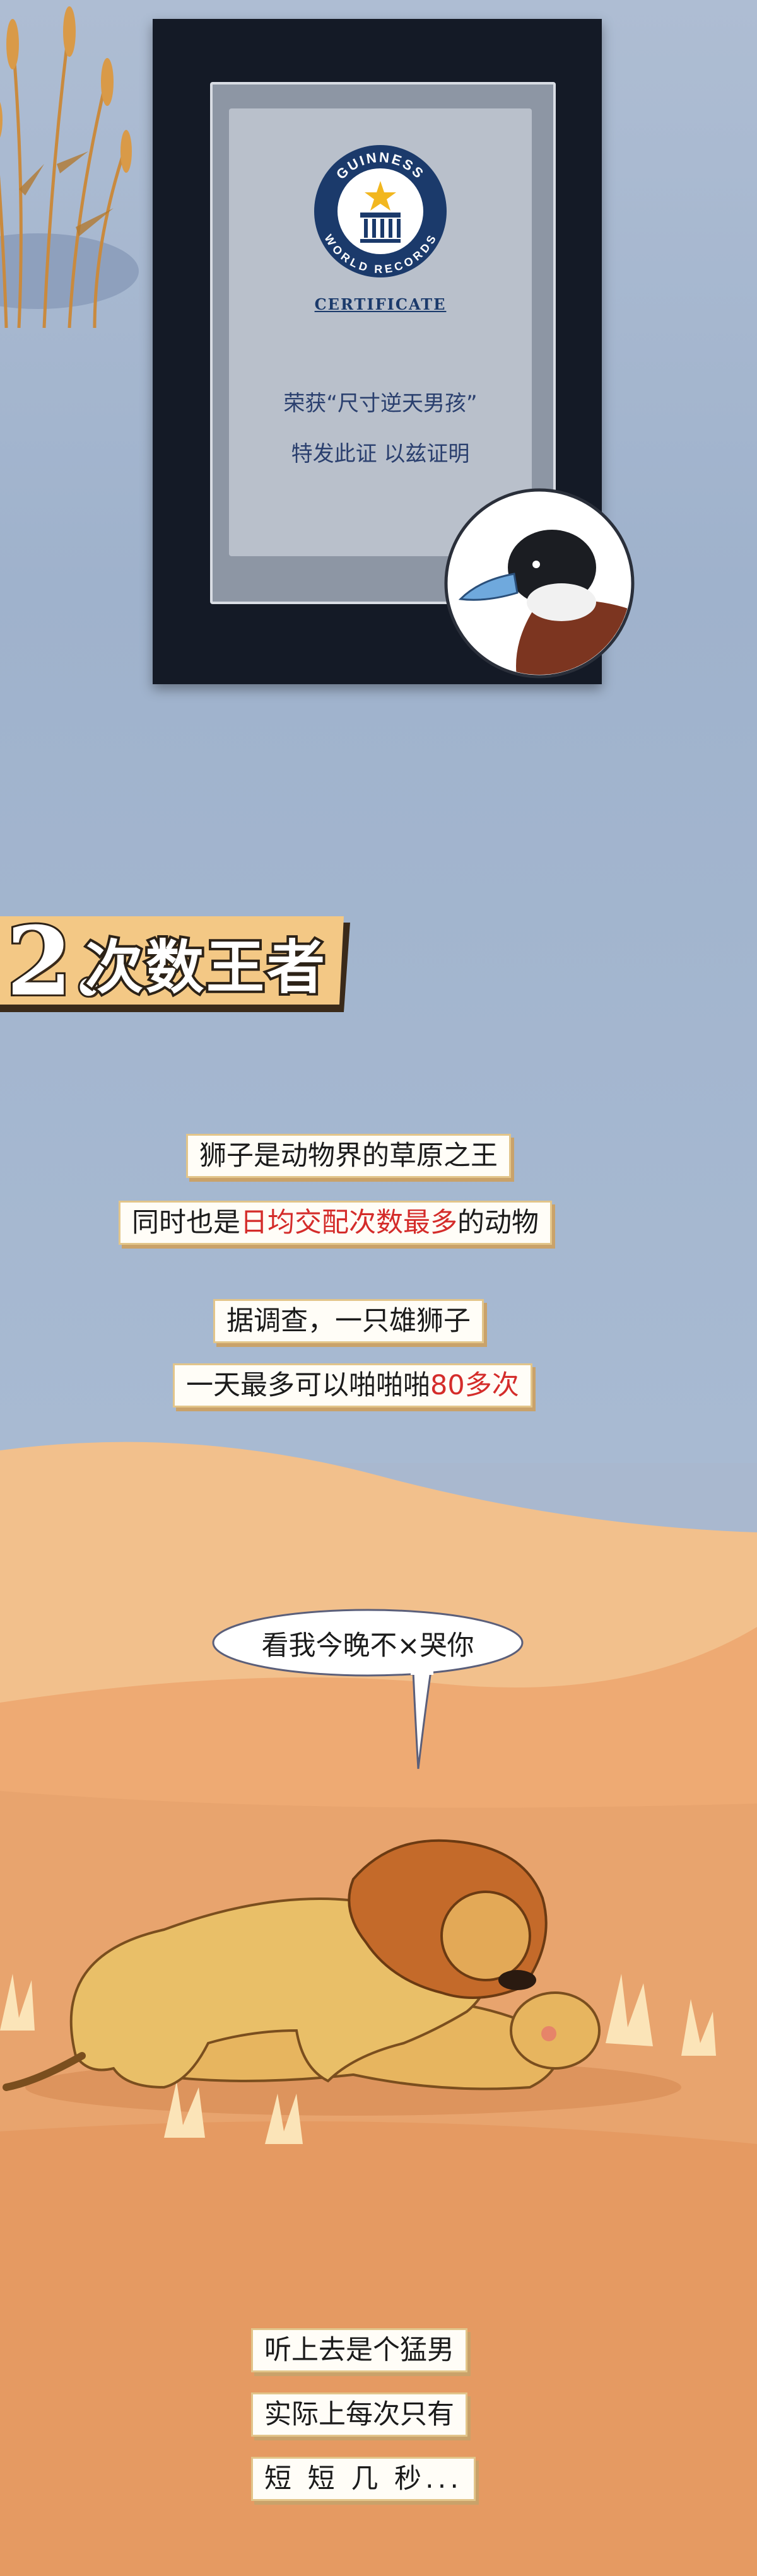  What do you see at coordinates (205, 968) in the screenshot?
I see `section-title: 次数王者` at bounding box center [205, 968].